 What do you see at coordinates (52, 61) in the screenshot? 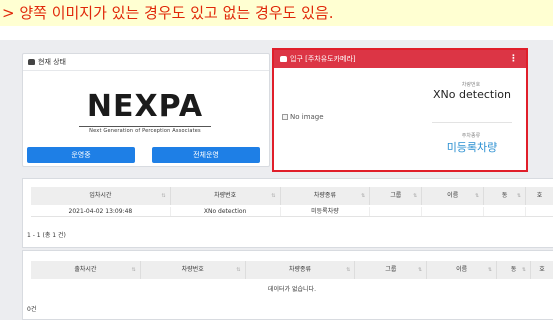
I see `status-panel-title: 현재 상태` at bounding box center [52, 61].